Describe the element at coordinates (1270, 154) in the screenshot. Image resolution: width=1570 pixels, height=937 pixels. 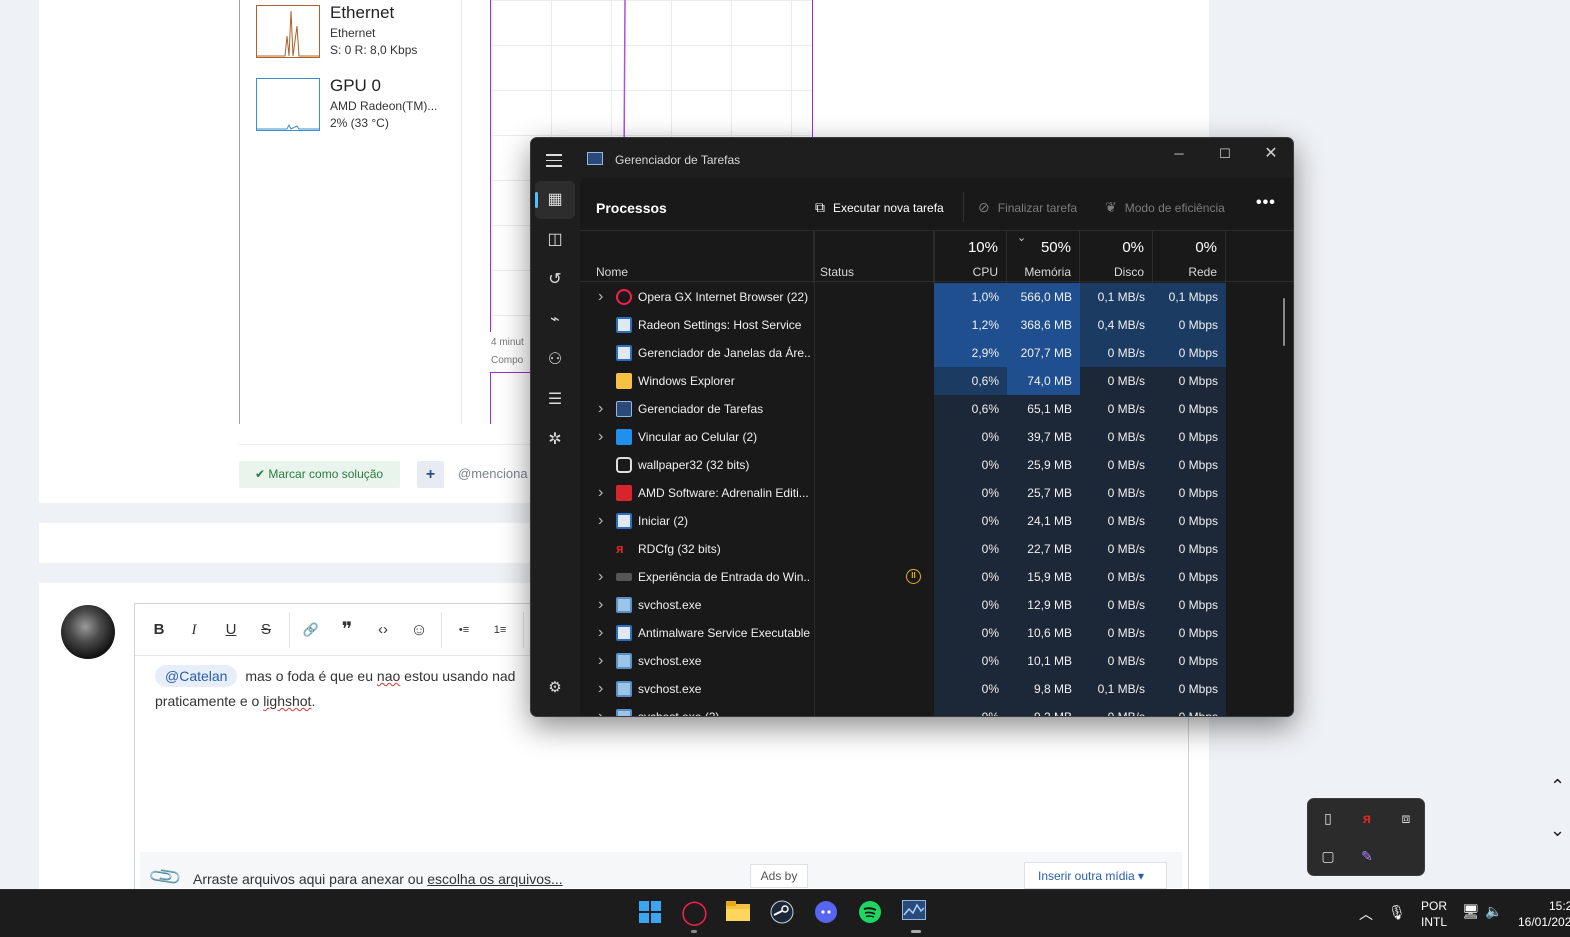
I see `close-button: ✕` at that location.